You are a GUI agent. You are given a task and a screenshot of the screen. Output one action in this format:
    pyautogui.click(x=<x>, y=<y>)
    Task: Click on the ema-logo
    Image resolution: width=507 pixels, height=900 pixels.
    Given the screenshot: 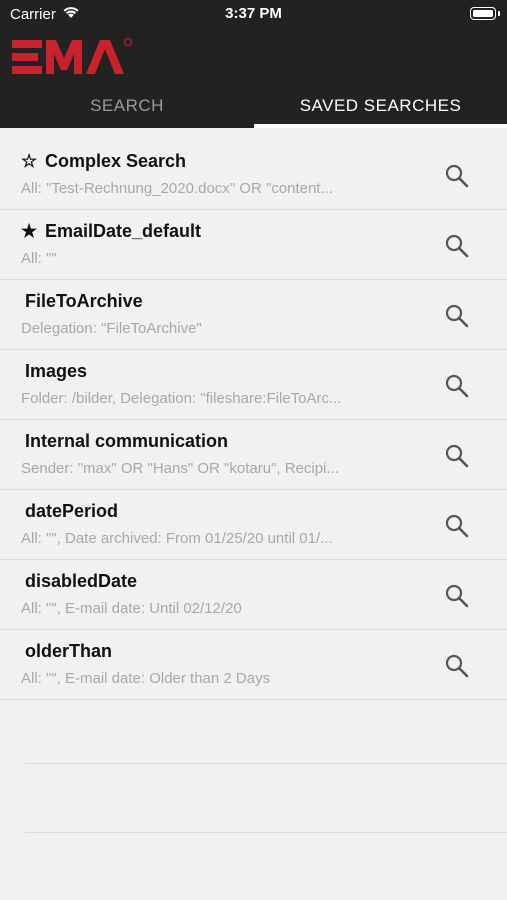 What is the action you would take?
    pyautogui.click(x=73, y=59)
    